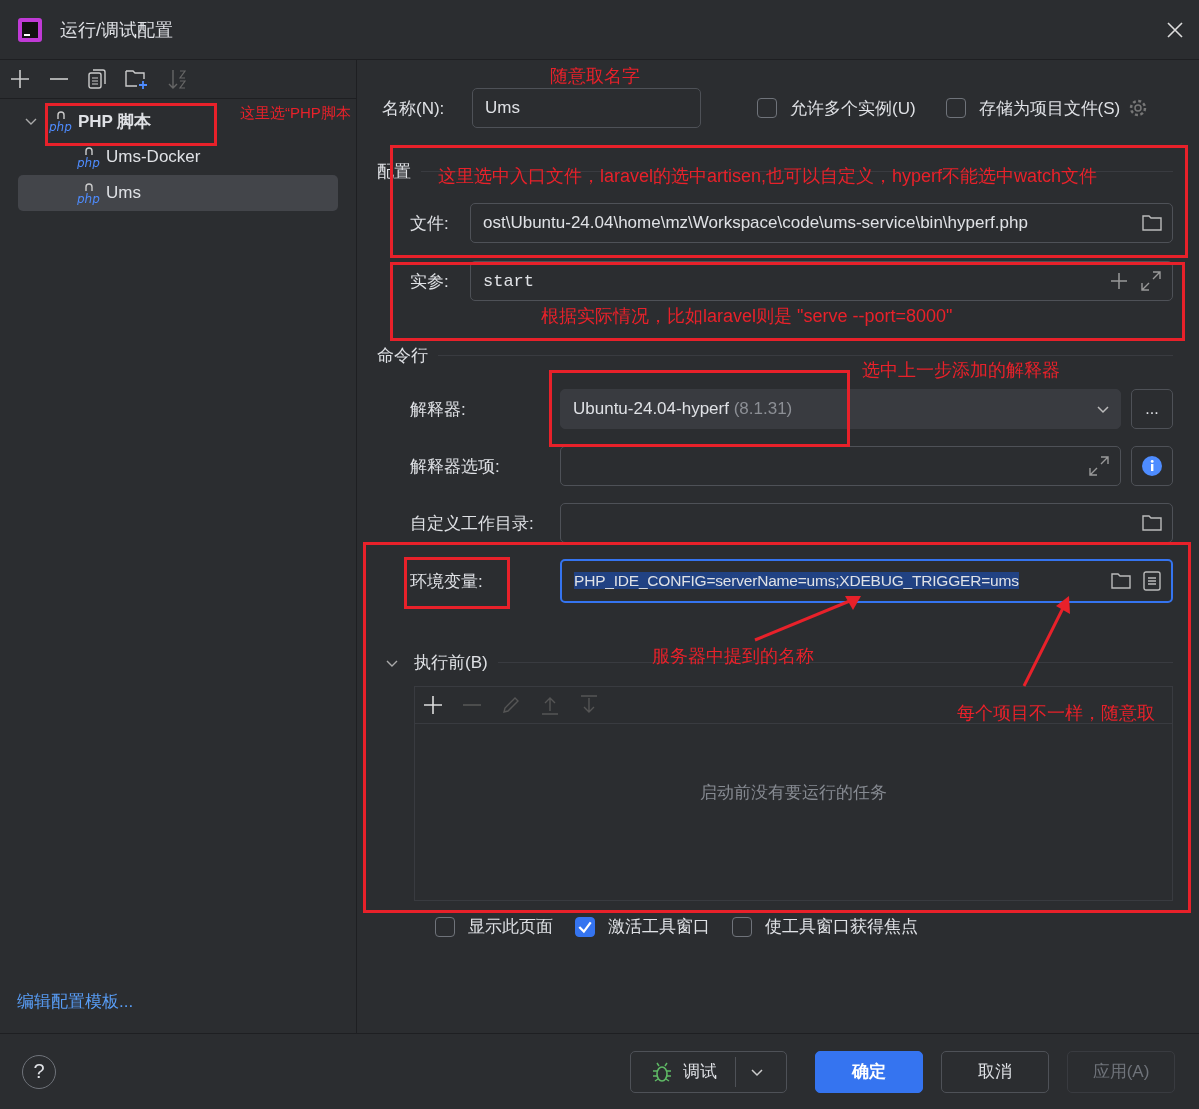  What do you see at coordinates (451, 663) in the screenshot?
I see `section-title: 执行前(B)` at bounding box center [451, 663].